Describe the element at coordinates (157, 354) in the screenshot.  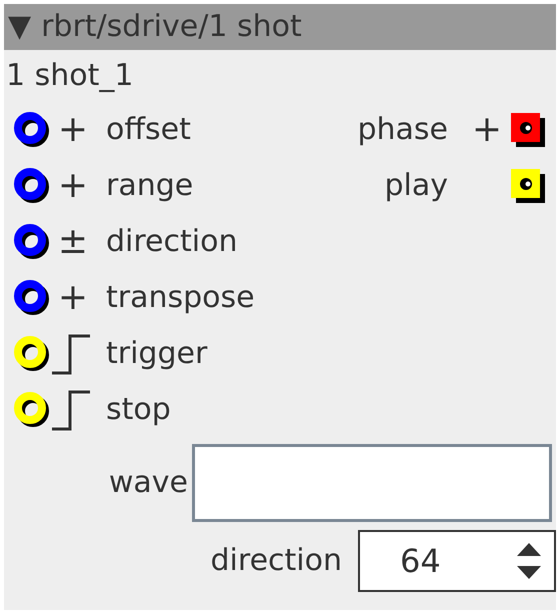
I see `inlet-label: trigger` at that location.